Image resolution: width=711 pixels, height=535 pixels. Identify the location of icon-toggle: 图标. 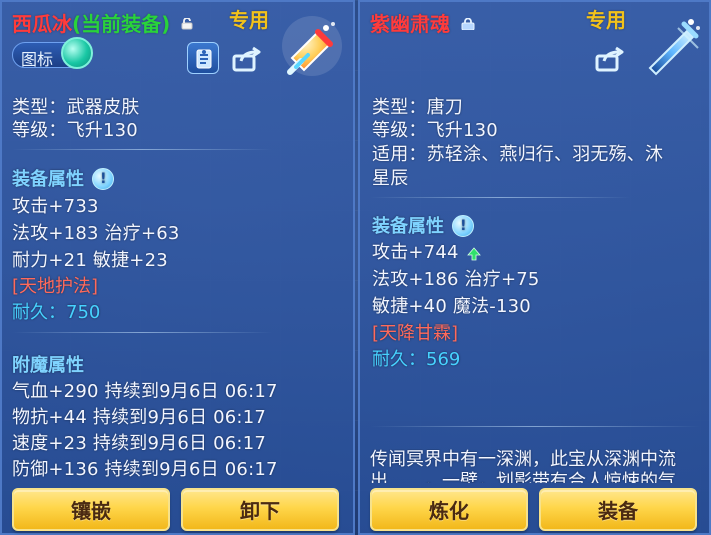
(52, 53).